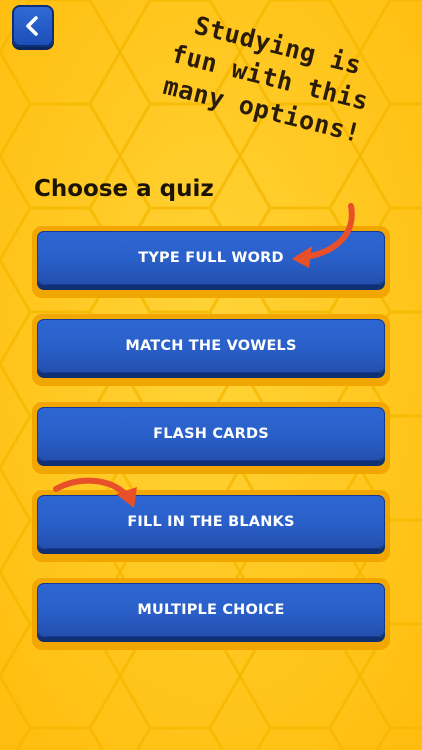 The height and width of the screenshot is (750, 422). What do you see at coordinates (211, 434) in the screenshot?
I see `flash-cards-button: FLASH CARDS` at bounding box center [211, 434].